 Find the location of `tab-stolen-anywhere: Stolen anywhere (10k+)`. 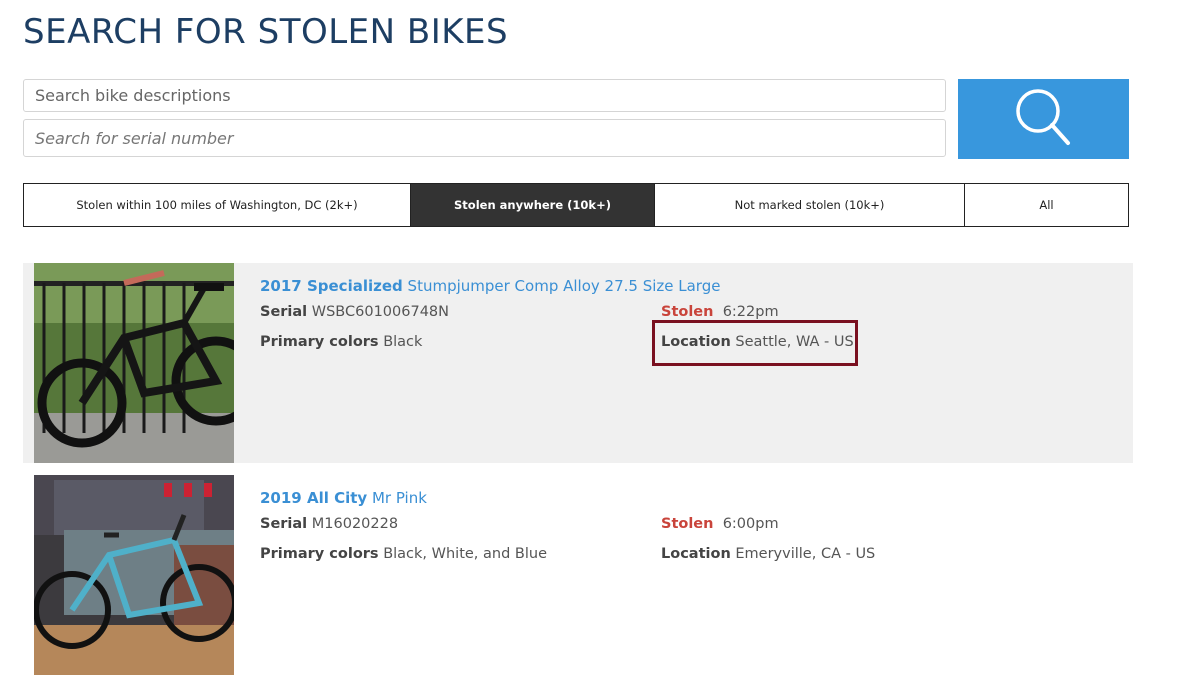

tab-stolen-anywhere: Stolen anywhere (10k+) is located at coordinates (533, 205).